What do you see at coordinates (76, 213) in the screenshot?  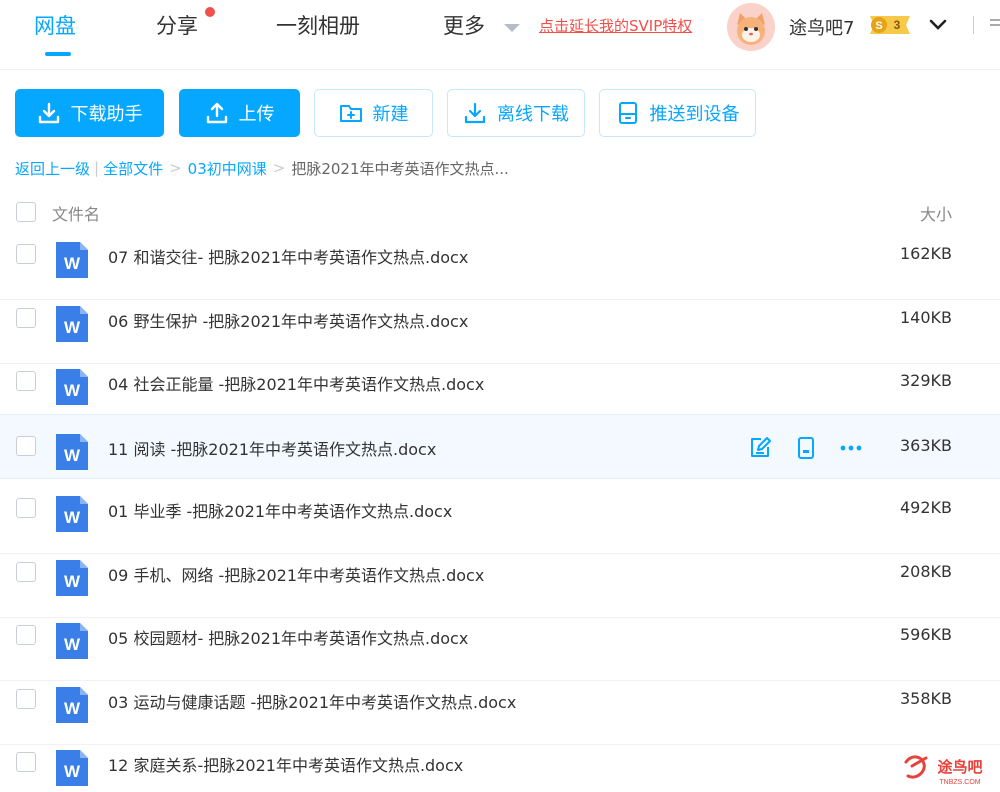 I see `column-header-name: 文件名` at bounding box center [76, 213].